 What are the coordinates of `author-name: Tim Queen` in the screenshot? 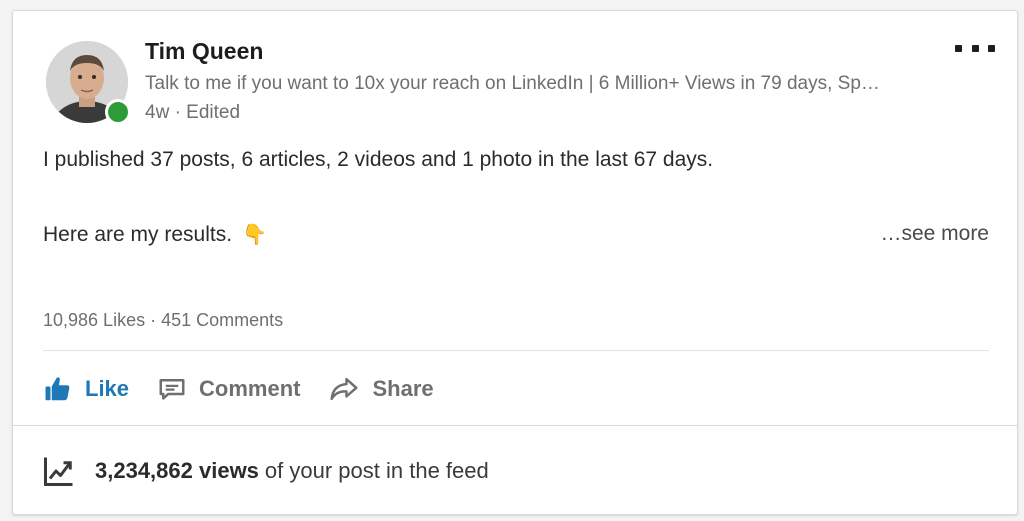 It's located at (204, 51).